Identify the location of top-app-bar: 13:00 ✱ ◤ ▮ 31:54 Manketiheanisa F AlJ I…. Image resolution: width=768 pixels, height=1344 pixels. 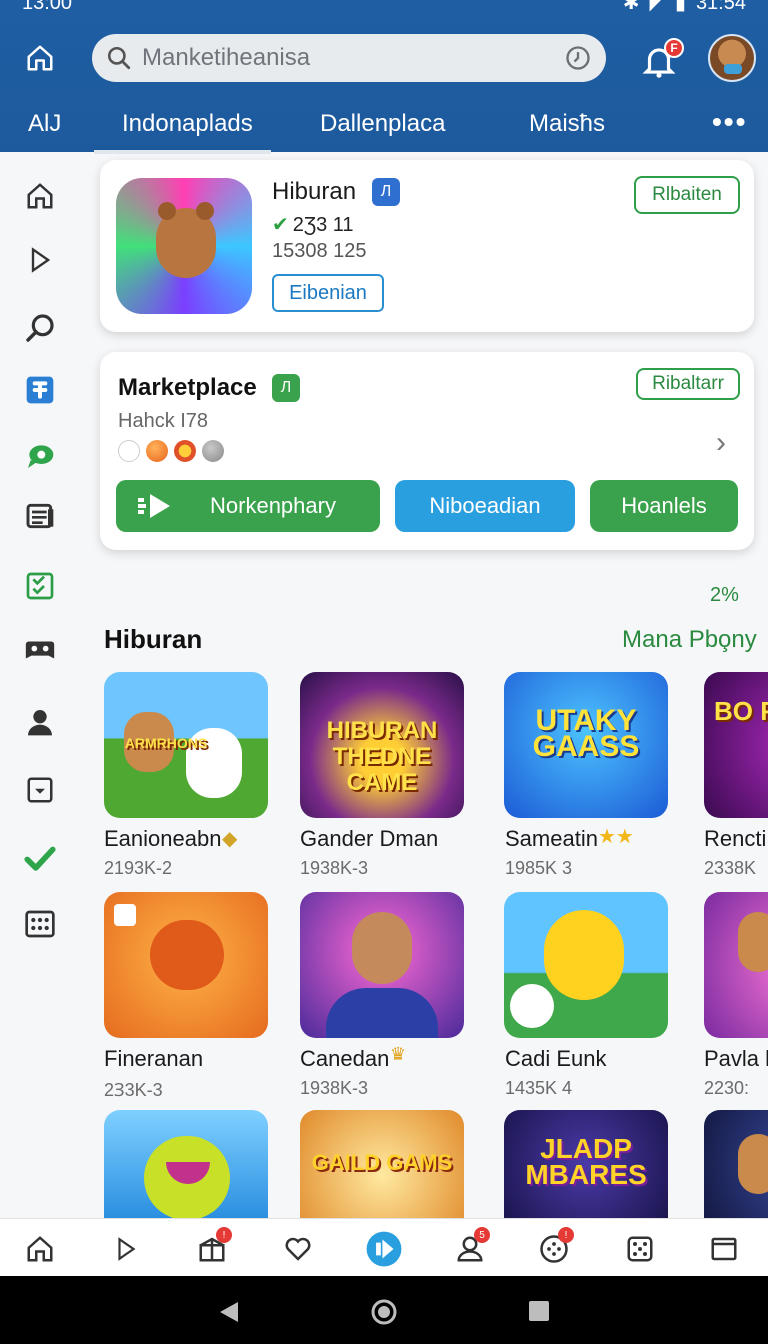
(384, 77).